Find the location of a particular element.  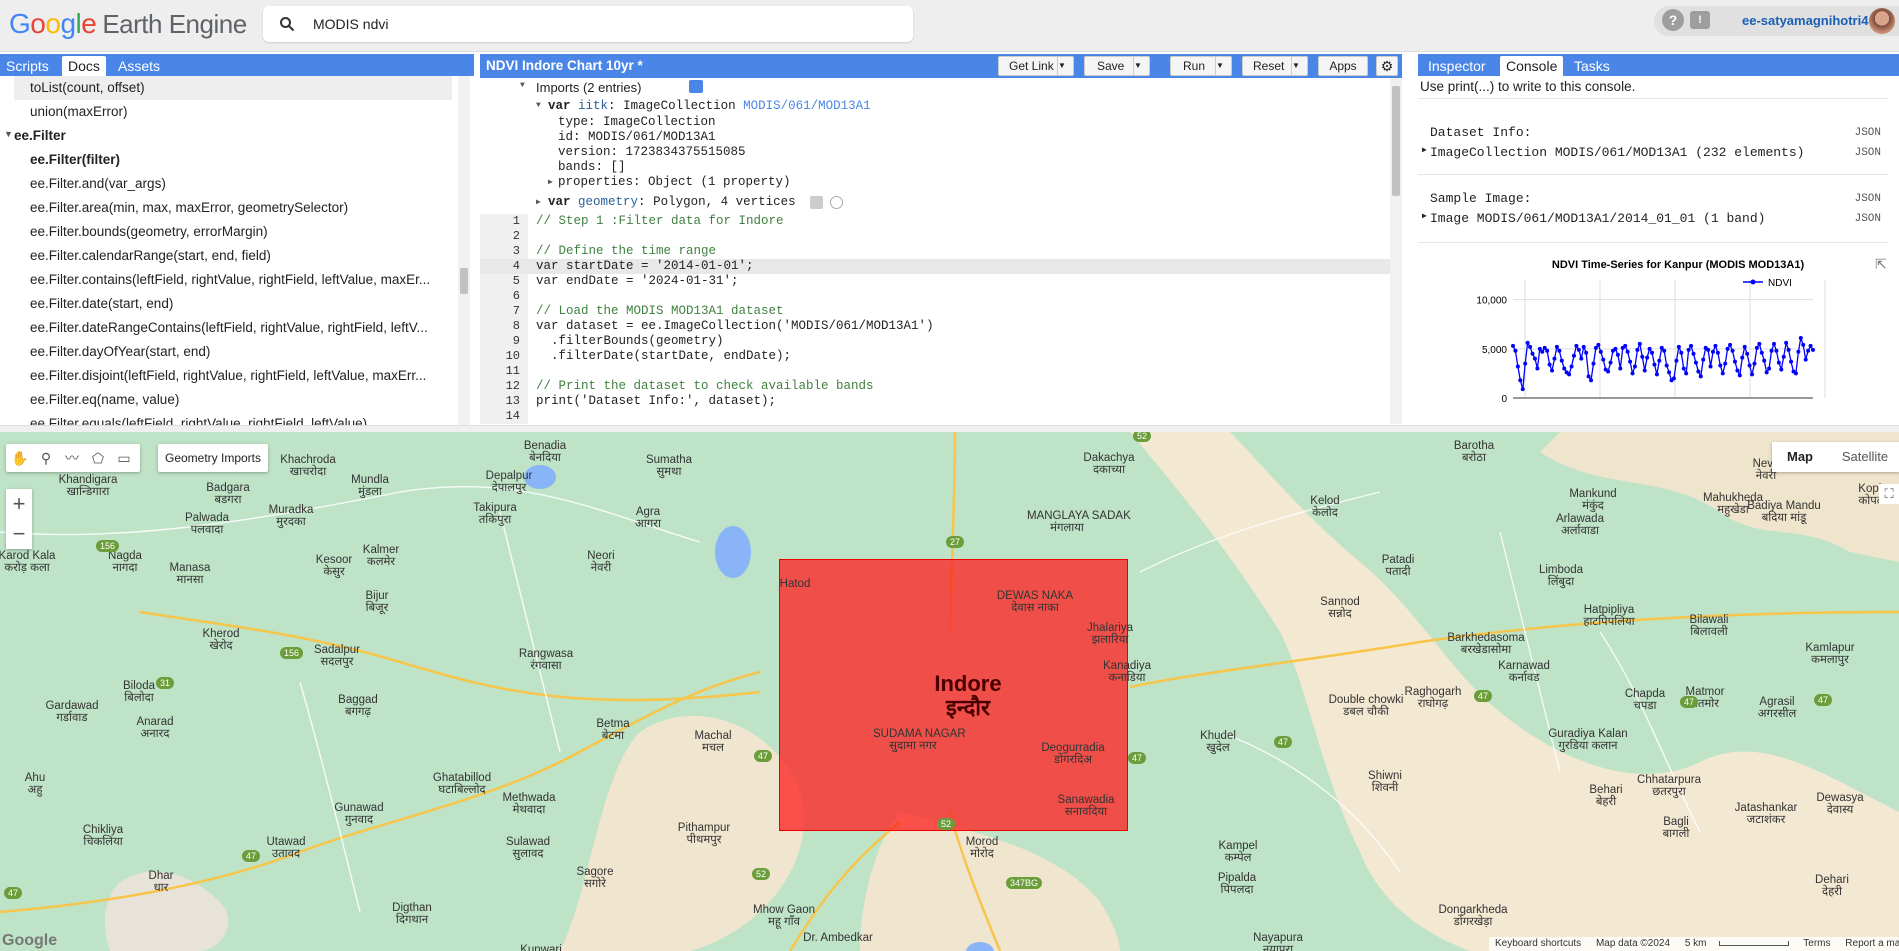

doc-item-tolist: toList(count, offset) is located at coordinates (233, 88).